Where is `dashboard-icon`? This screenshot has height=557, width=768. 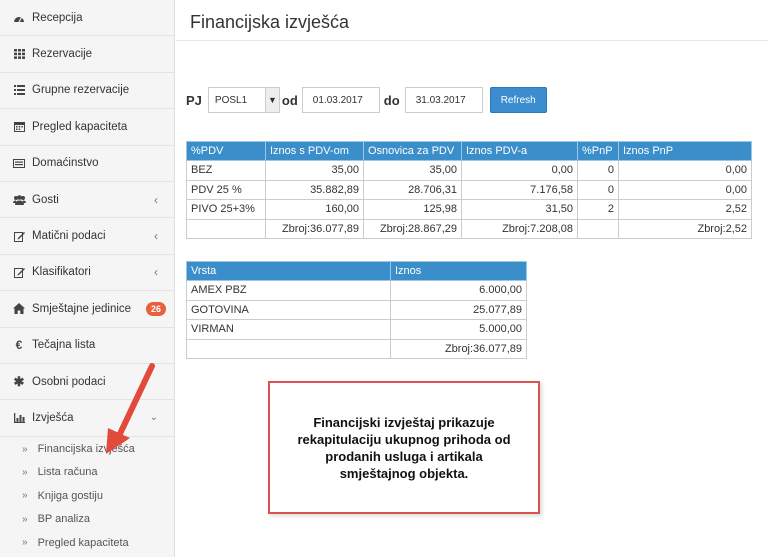 dashboard-icon is located at coordinates (19, 18).